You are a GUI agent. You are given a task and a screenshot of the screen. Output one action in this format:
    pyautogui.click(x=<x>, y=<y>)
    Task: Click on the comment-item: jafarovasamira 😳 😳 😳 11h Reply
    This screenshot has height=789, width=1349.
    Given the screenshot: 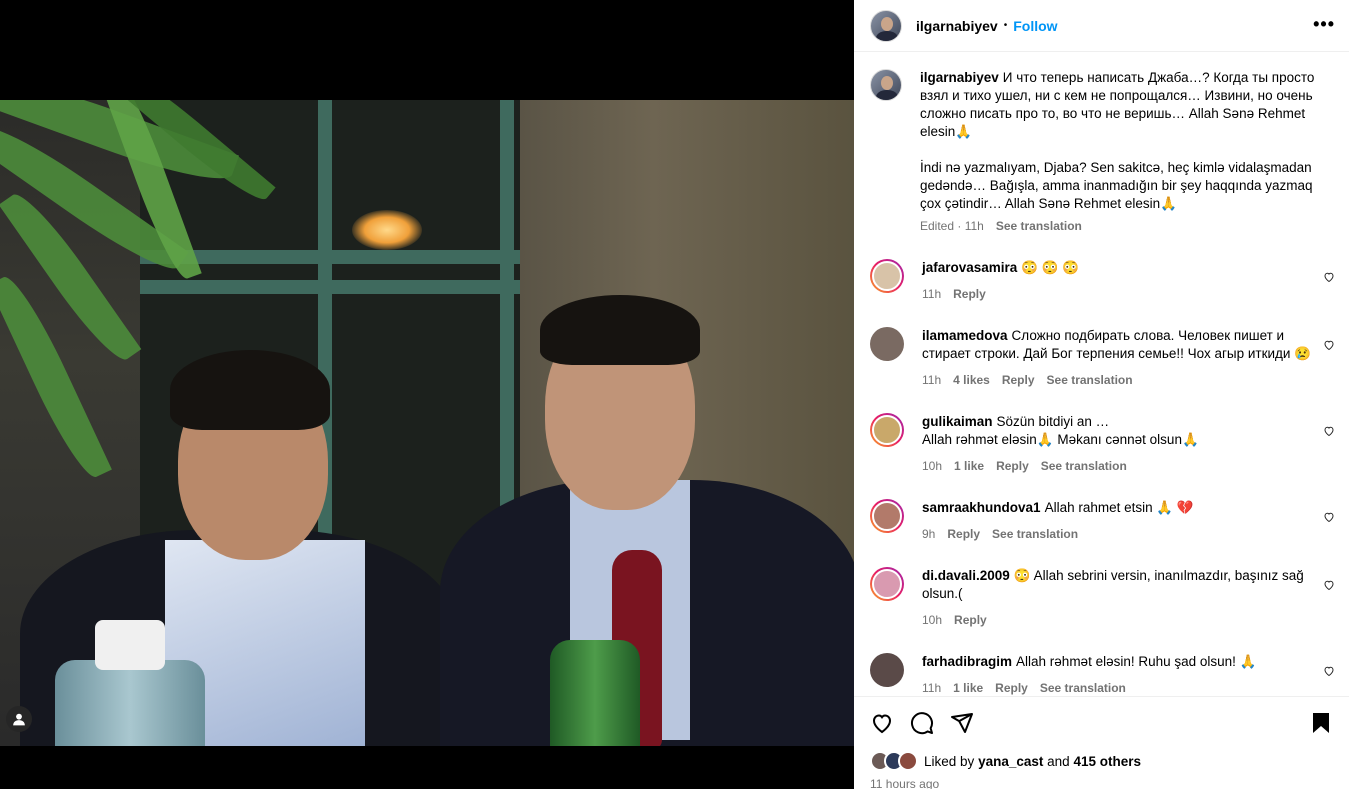 What is the action you would take?
    pyautogui.click(x=1101, y=281)
    